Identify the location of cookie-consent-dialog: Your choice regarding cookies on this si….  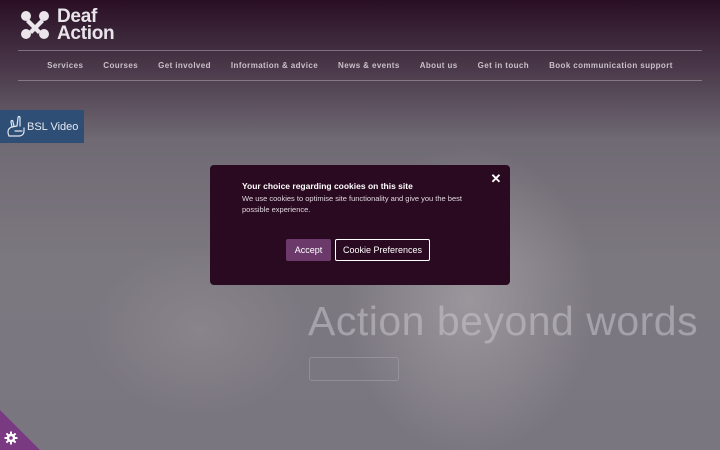
(360, 225).